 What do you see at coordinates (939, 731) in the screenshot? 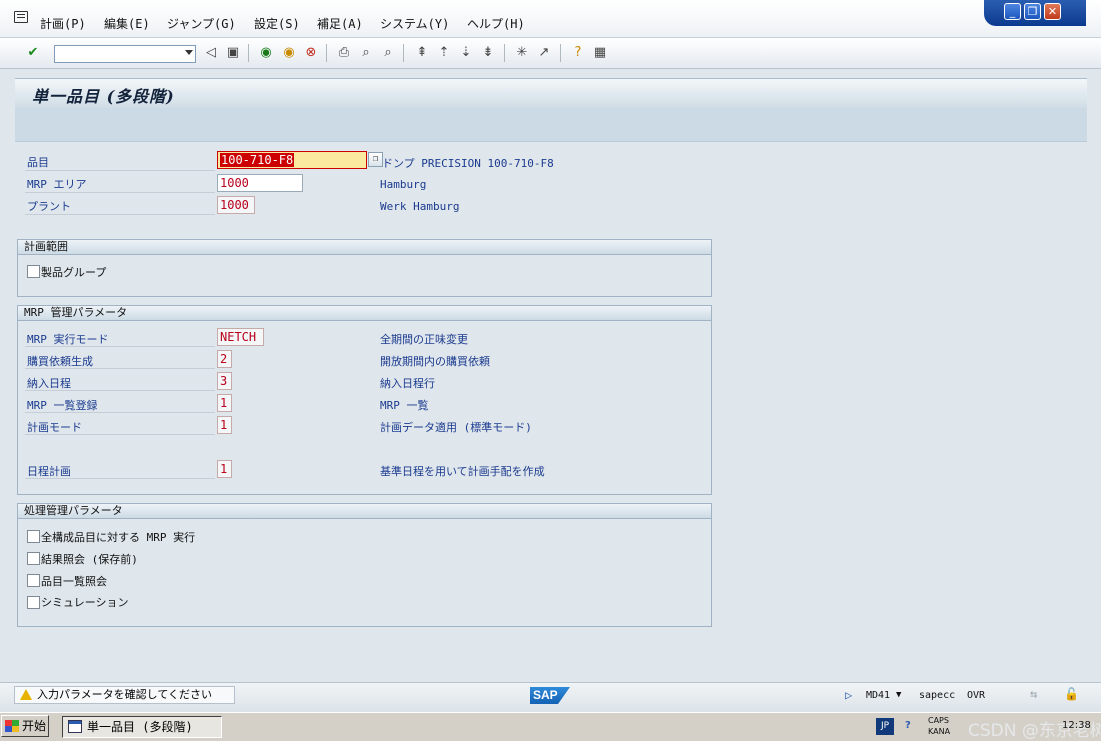
I see `kana-indicator: KANA` at bounding box center [939, 731].